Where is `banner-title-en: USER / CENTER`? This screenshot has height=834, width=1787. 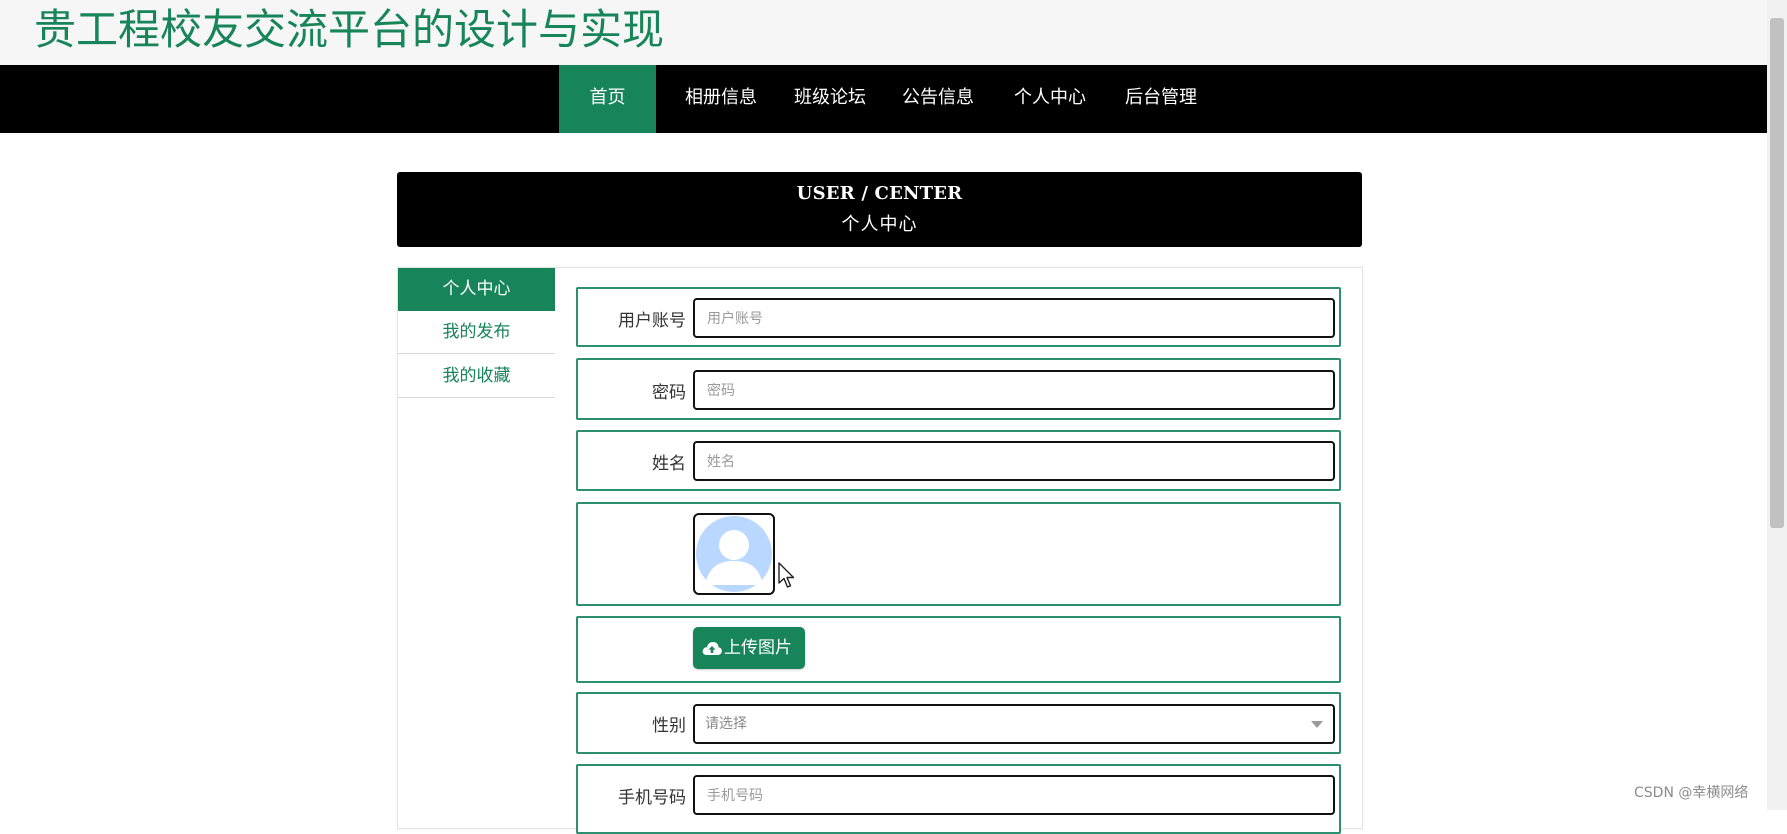 banner-title-en: USER / CENTER is located at coordinates (879, 193).